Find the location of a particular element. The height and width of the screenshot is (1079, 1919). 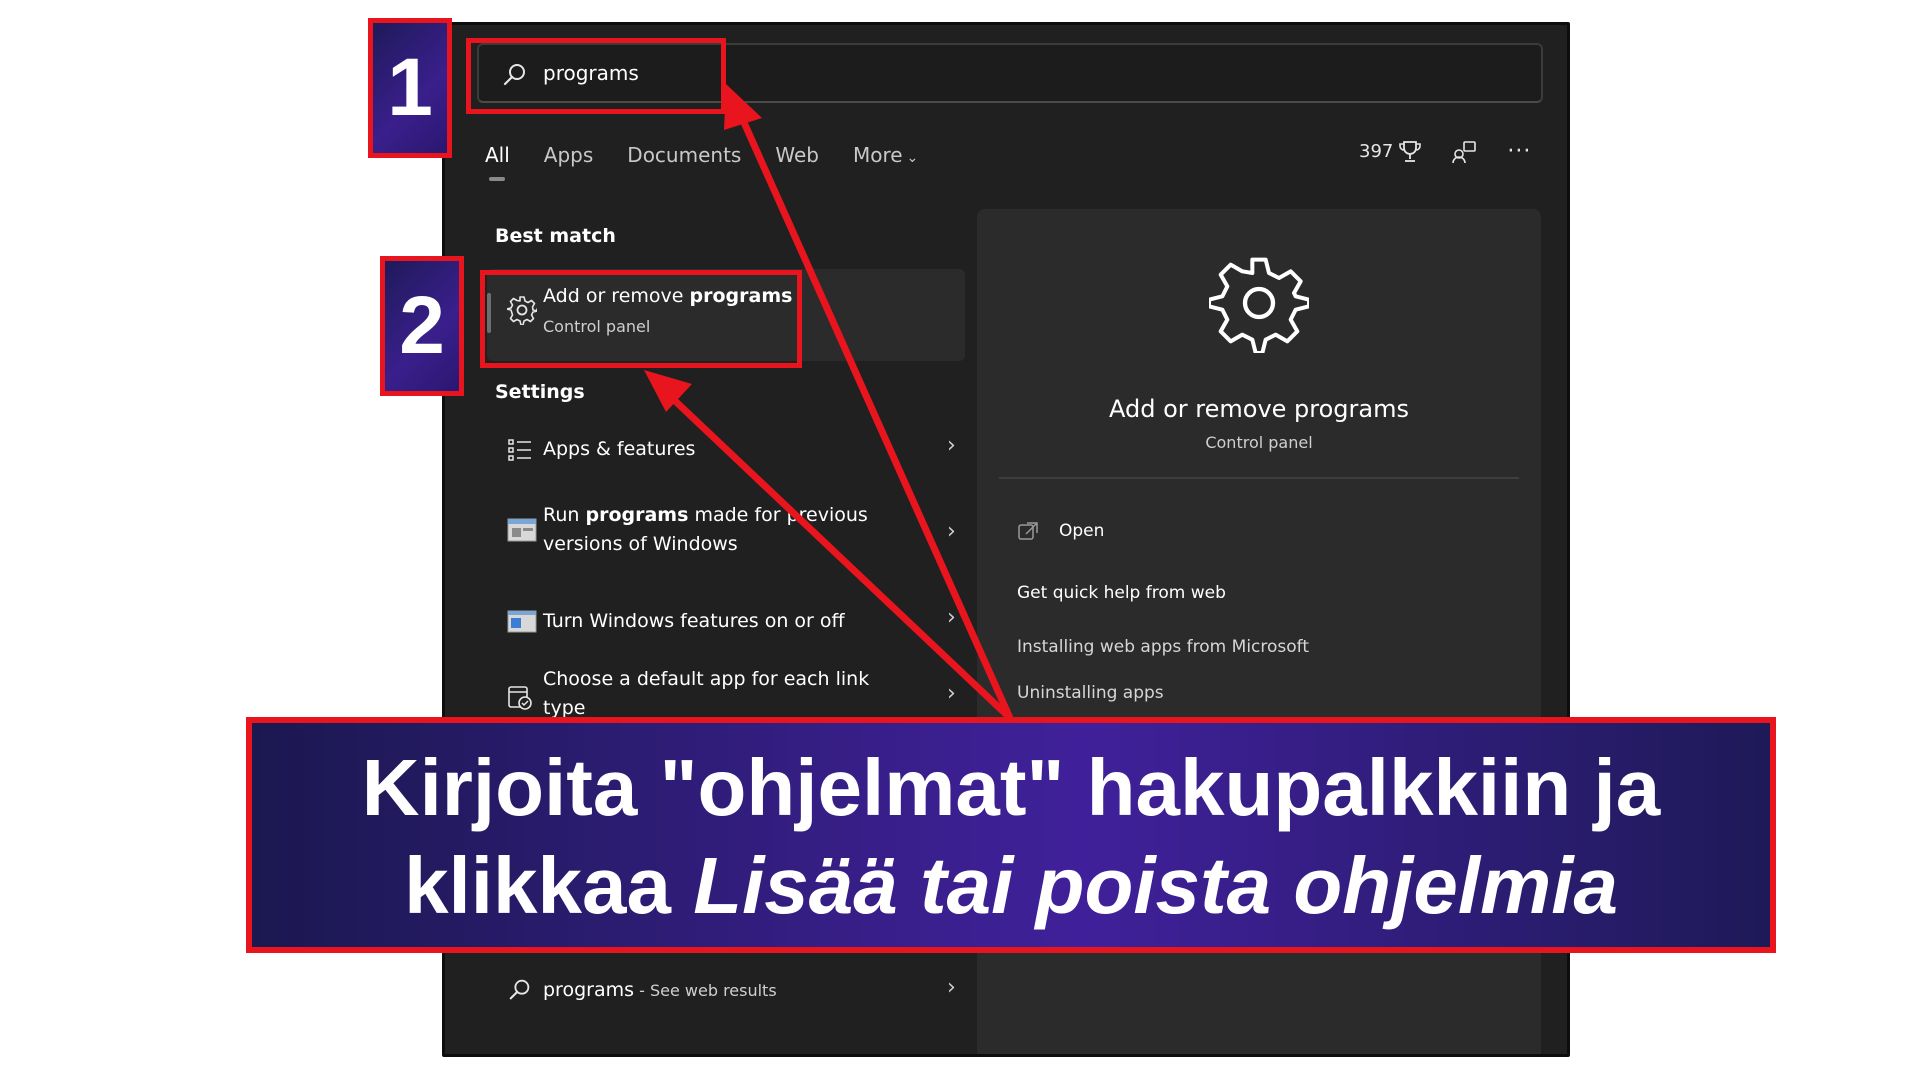

arrow-to-search-line is located at coordinates (876, 418).